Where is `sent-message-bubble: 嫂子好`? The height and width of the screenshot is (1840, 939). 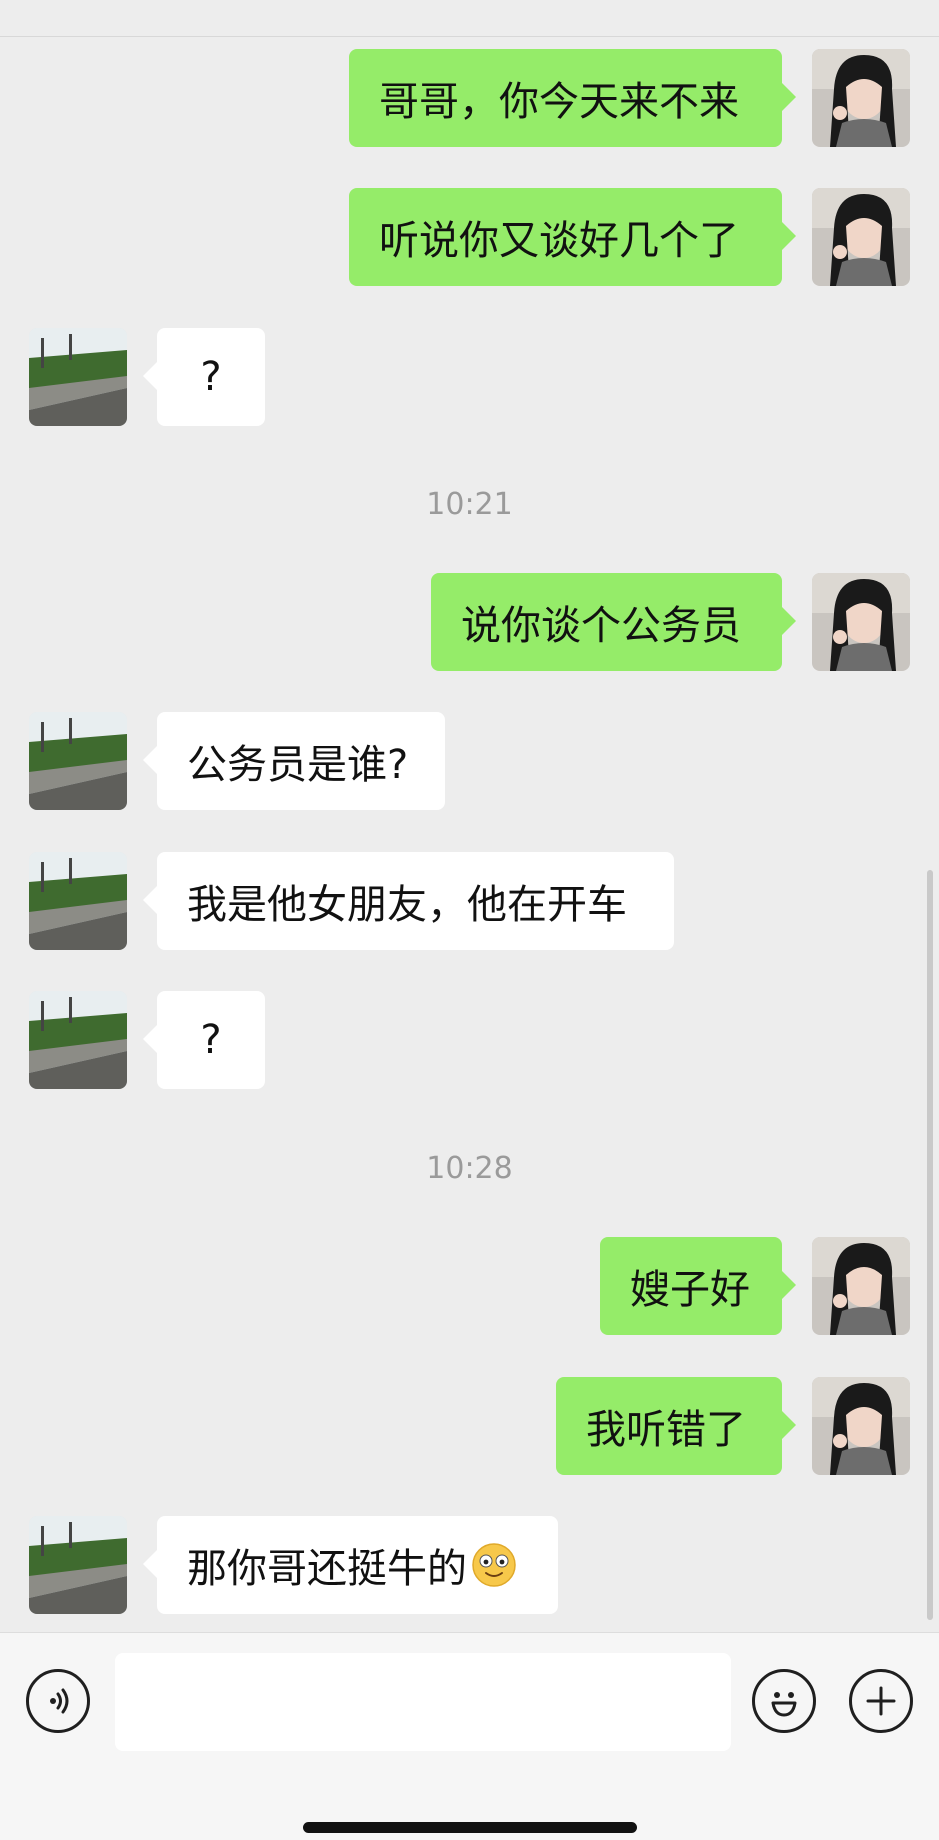
sent-message-bubble: 嫂子好 is located at coordinates (698, 1286).